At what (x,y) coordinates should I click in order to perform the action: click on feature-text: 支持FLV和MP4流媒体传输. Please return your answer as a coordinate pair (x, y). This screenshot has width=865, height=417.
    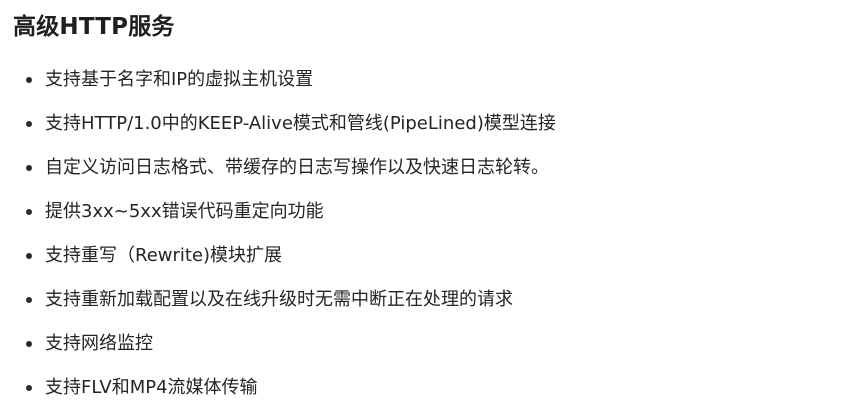
    Looking at the image, I should click on (151, 387).